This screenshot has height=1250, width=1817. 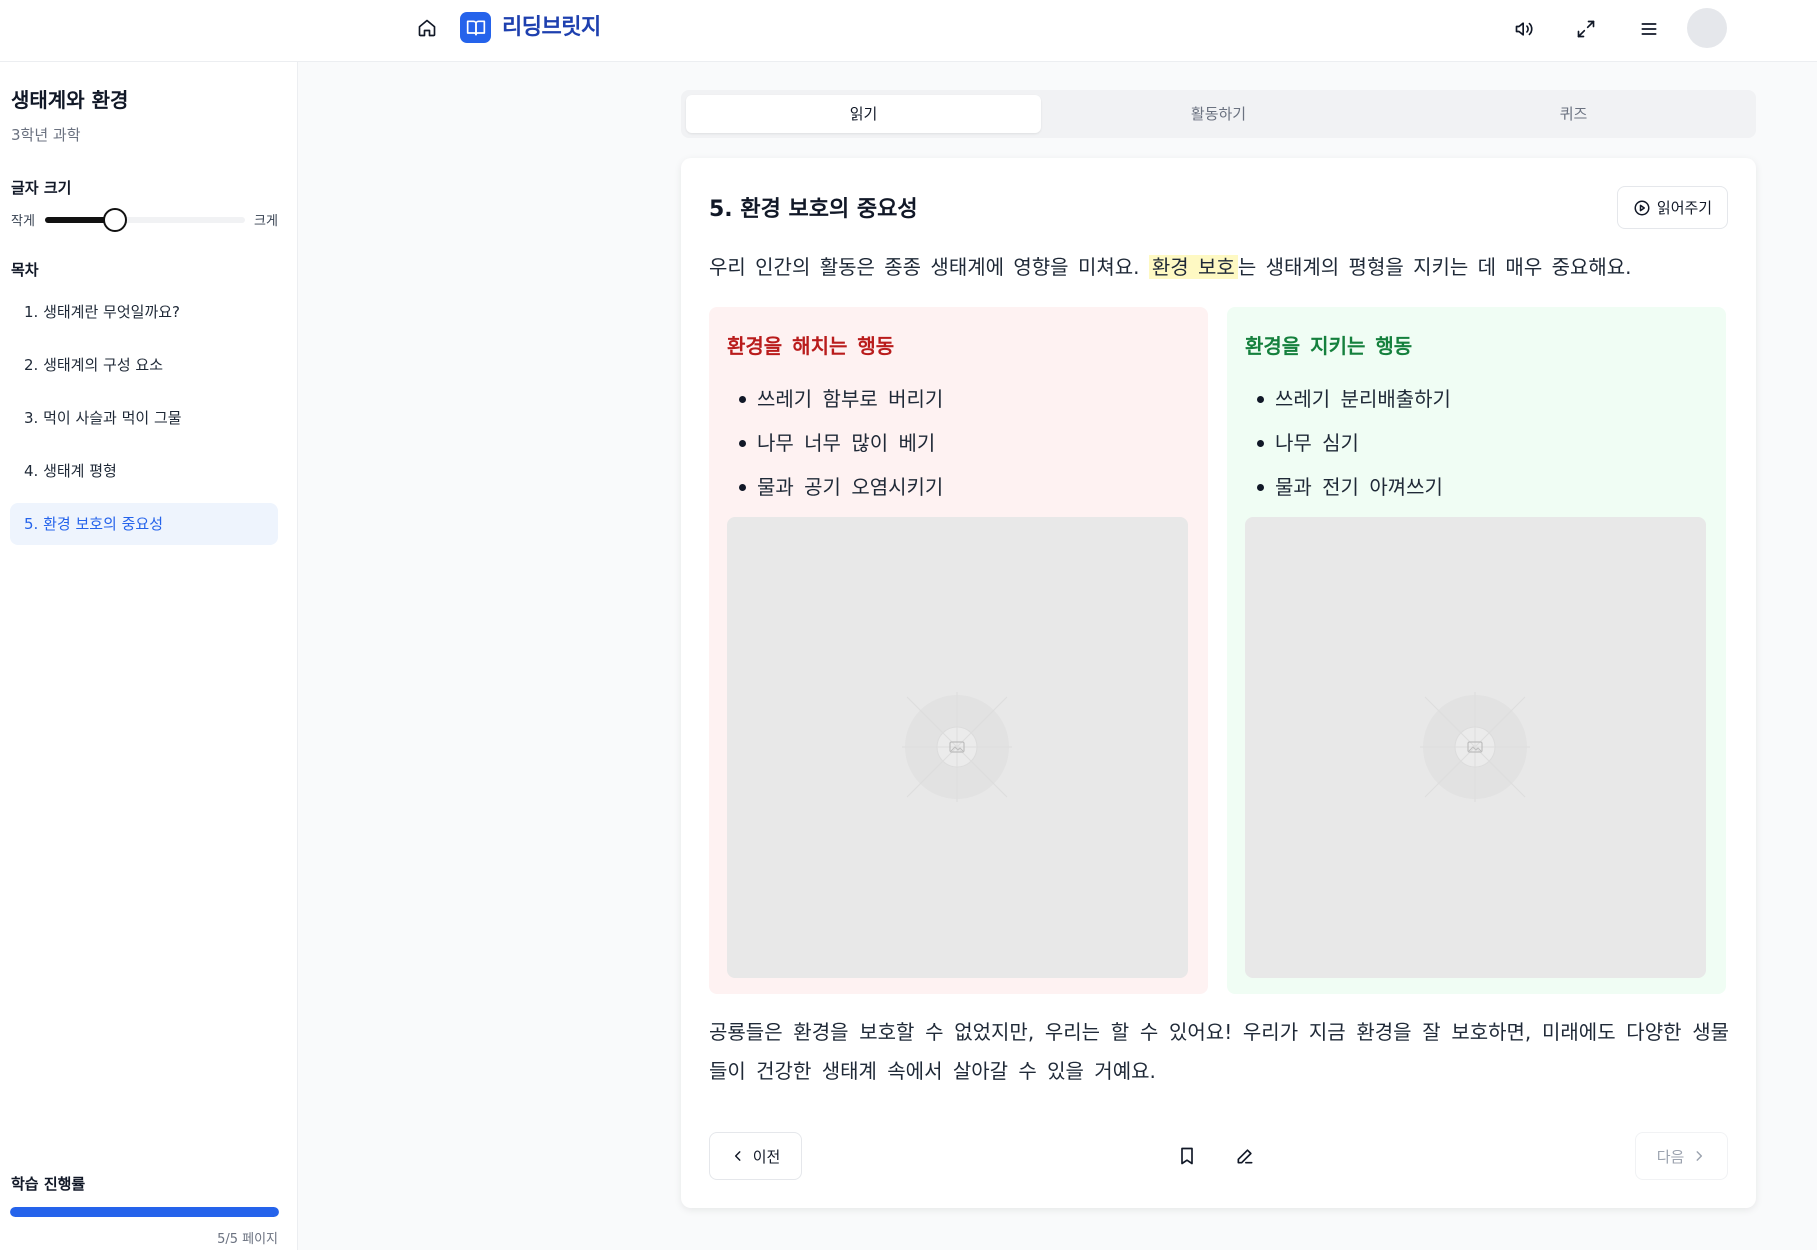 I want to click on home-icon, so click(x=427, y=28).